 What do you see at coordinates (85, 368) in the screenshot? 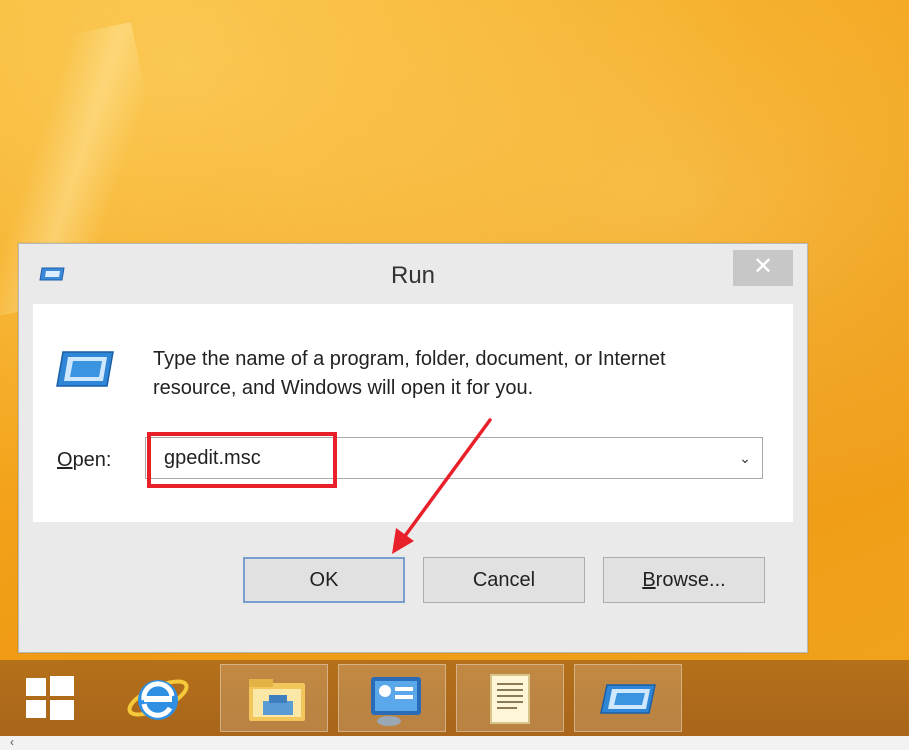
I see `run-icon` at bounding box center [85, 368].